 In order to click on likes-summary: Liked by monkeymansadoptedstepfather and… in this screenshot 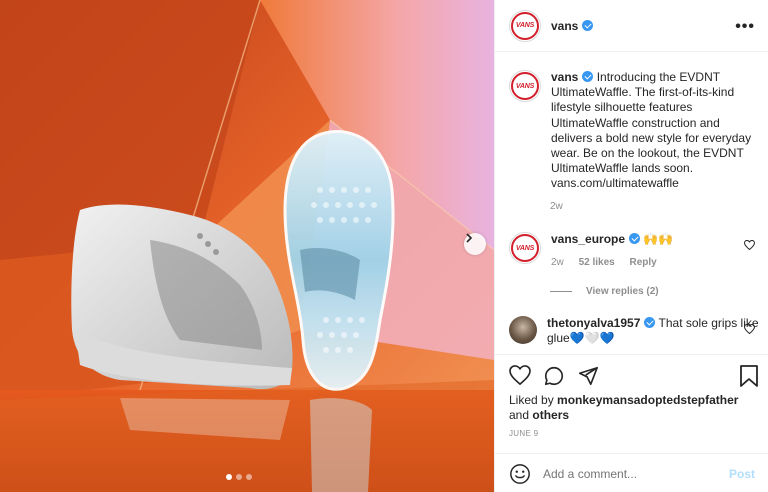, I will do `click(634, 408)`.